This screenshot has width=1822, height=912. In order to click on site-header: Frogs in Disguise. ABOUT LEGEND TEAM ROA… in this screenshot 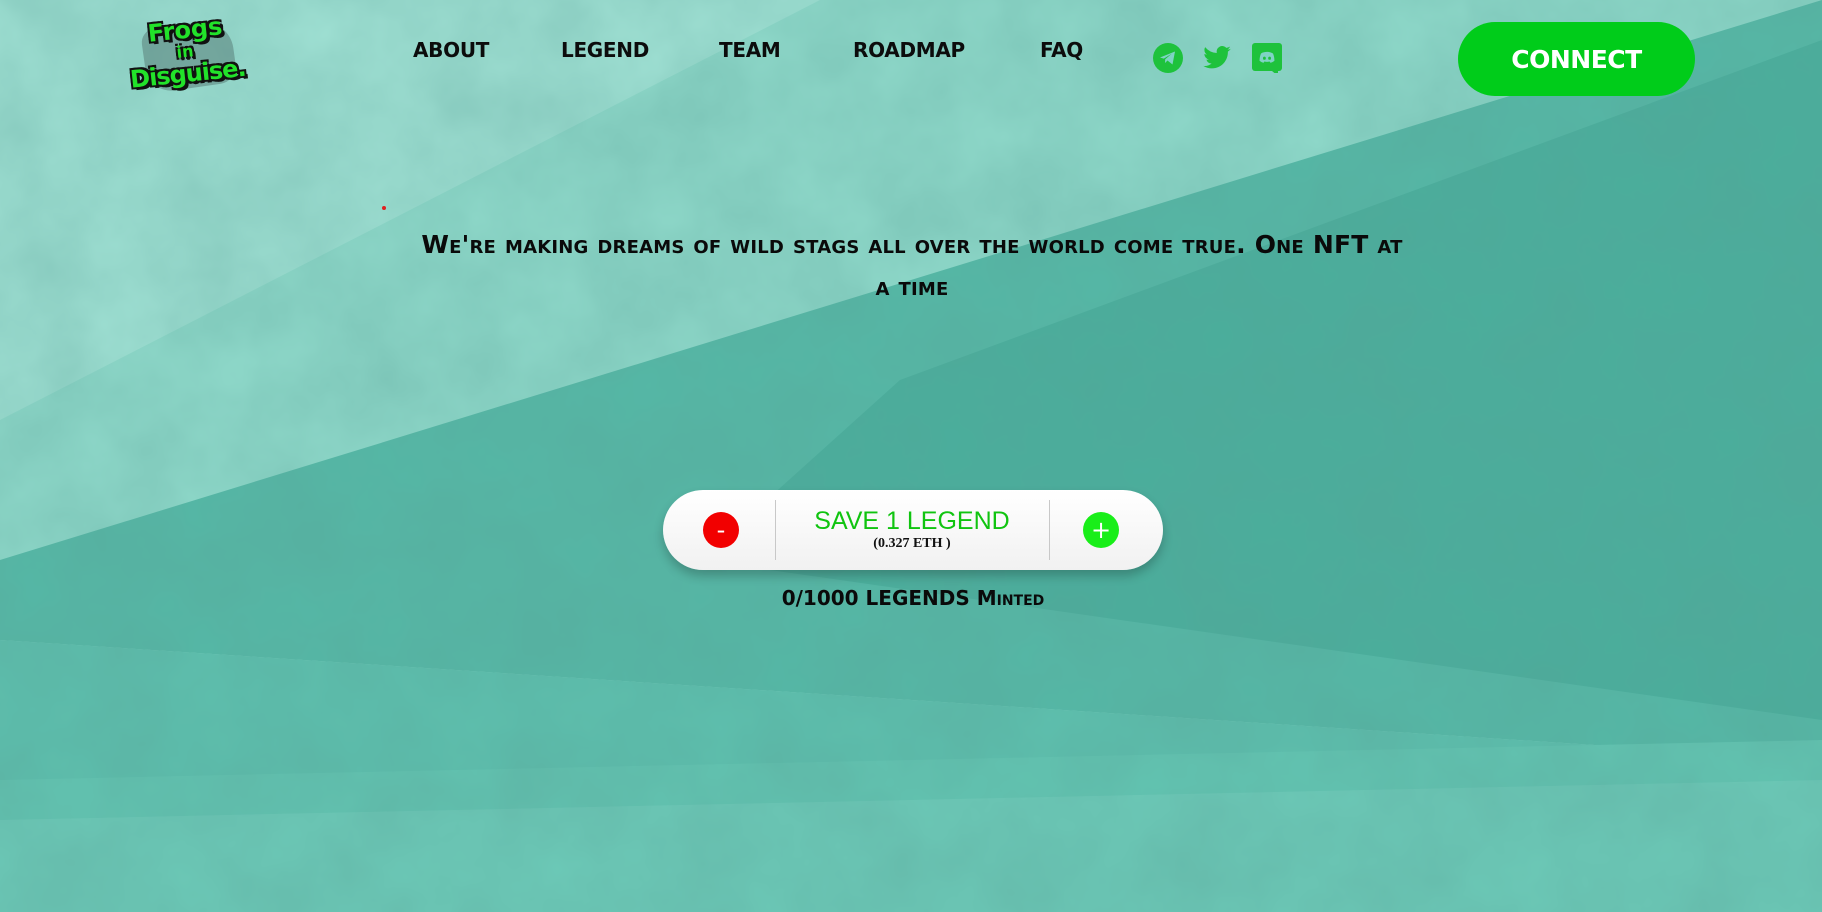, I will do `click(911, 55)`.